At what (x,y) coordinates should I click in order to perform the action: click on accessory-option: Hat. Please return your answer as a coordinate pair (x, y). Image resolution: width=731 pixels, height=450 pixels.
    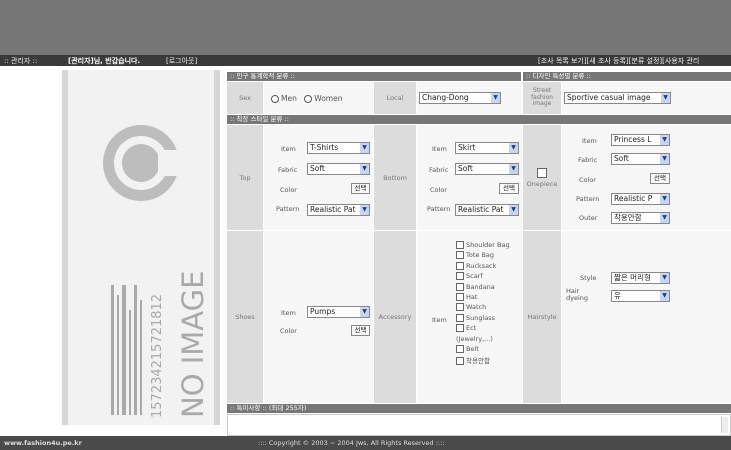
    Looking at the image, I should click on (489, 297).